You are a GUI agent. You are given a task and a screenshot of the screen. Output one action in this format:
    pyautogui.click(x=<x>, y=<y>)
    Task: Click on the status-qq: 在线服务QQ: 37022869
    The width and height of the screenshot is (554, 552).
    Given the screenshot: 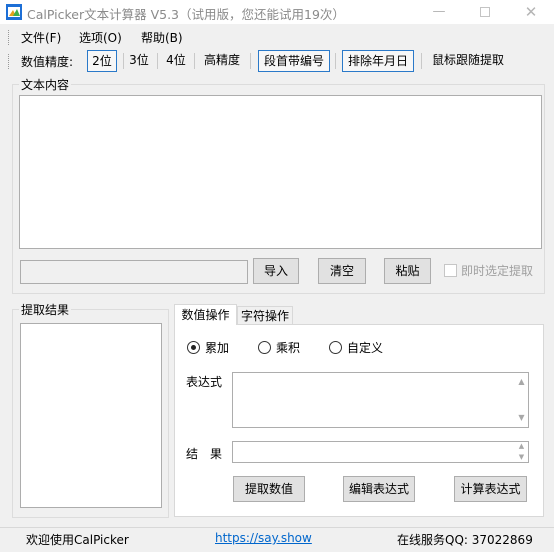 What is the action you would take?
    pyautogui.click(x=465, y=540)
    